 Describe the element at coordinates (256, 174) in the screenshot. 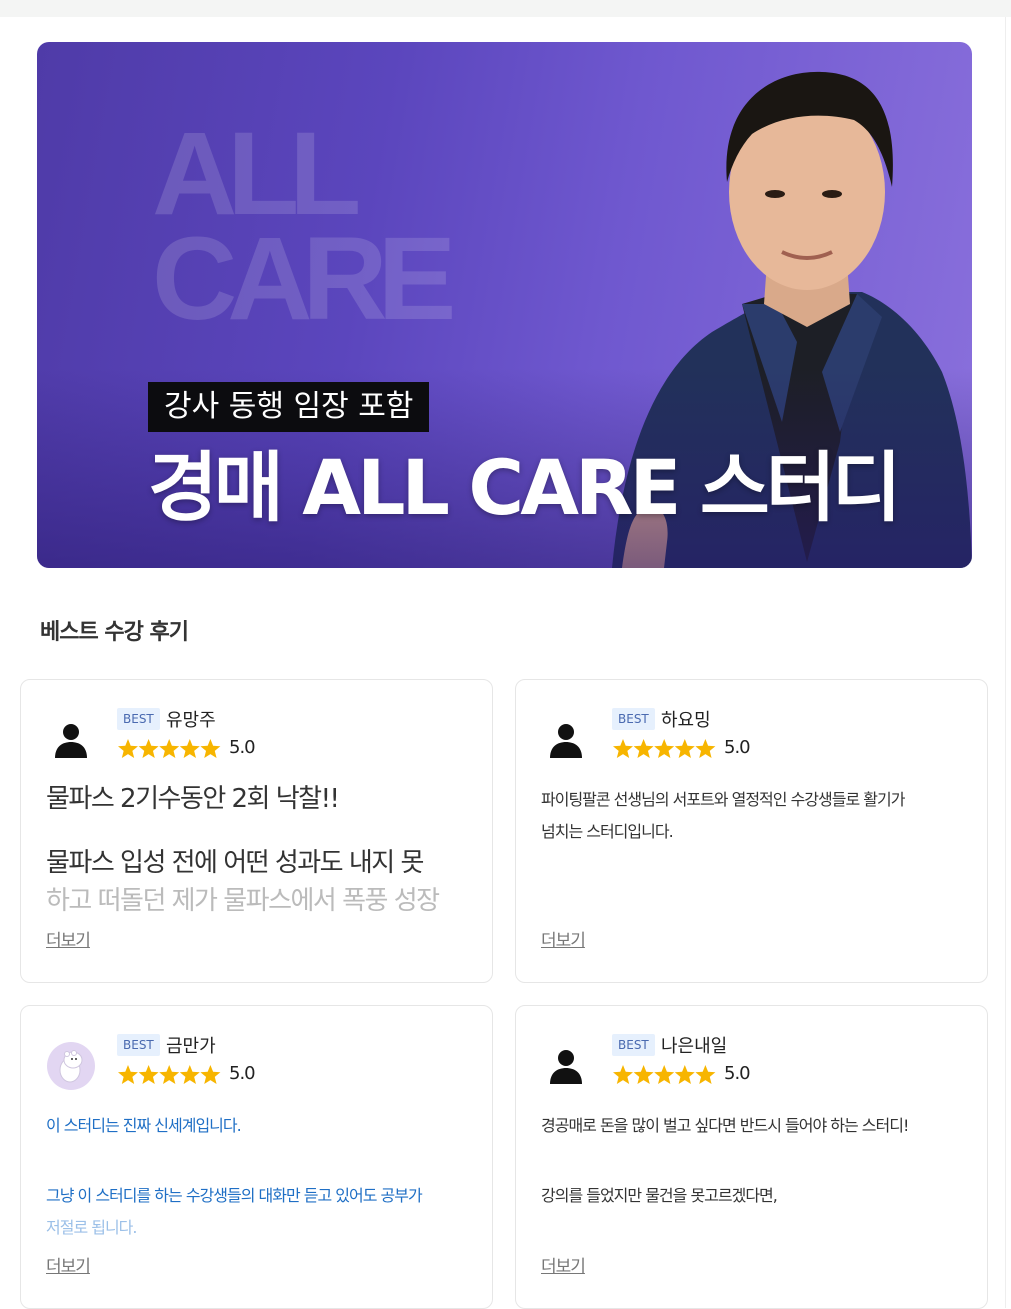

I see `watermark-line-1: ALL` at that location.